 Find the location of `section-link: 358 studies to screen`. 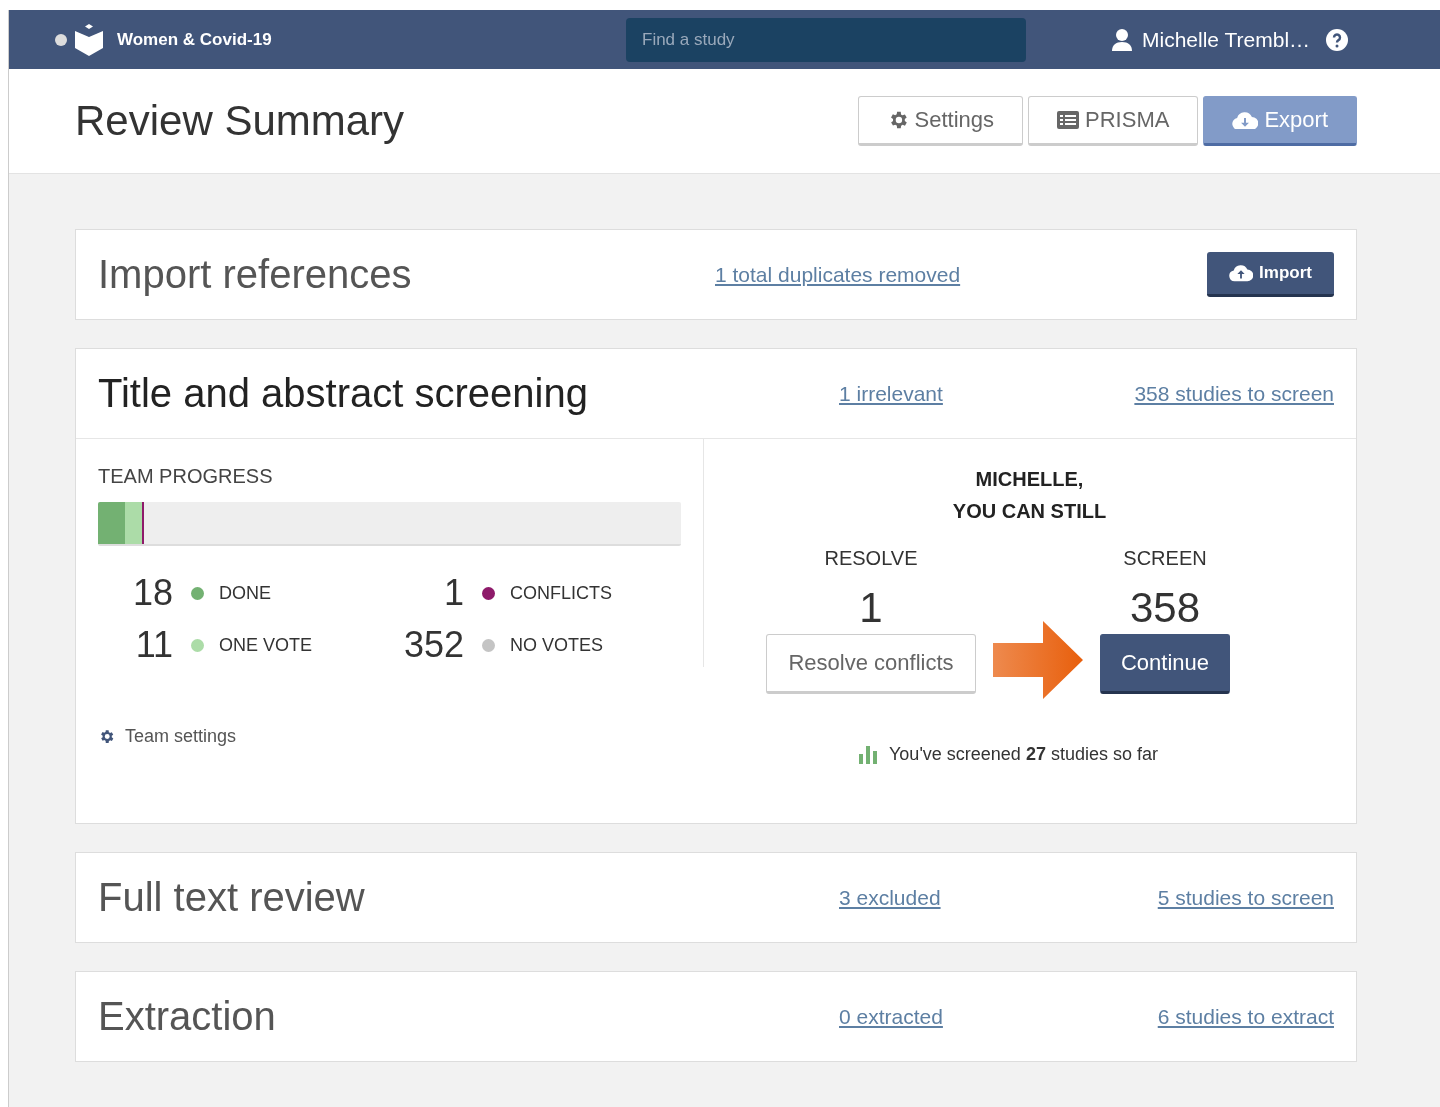

section-link: 358 studies to screen is located at coordinates (1234, 393).